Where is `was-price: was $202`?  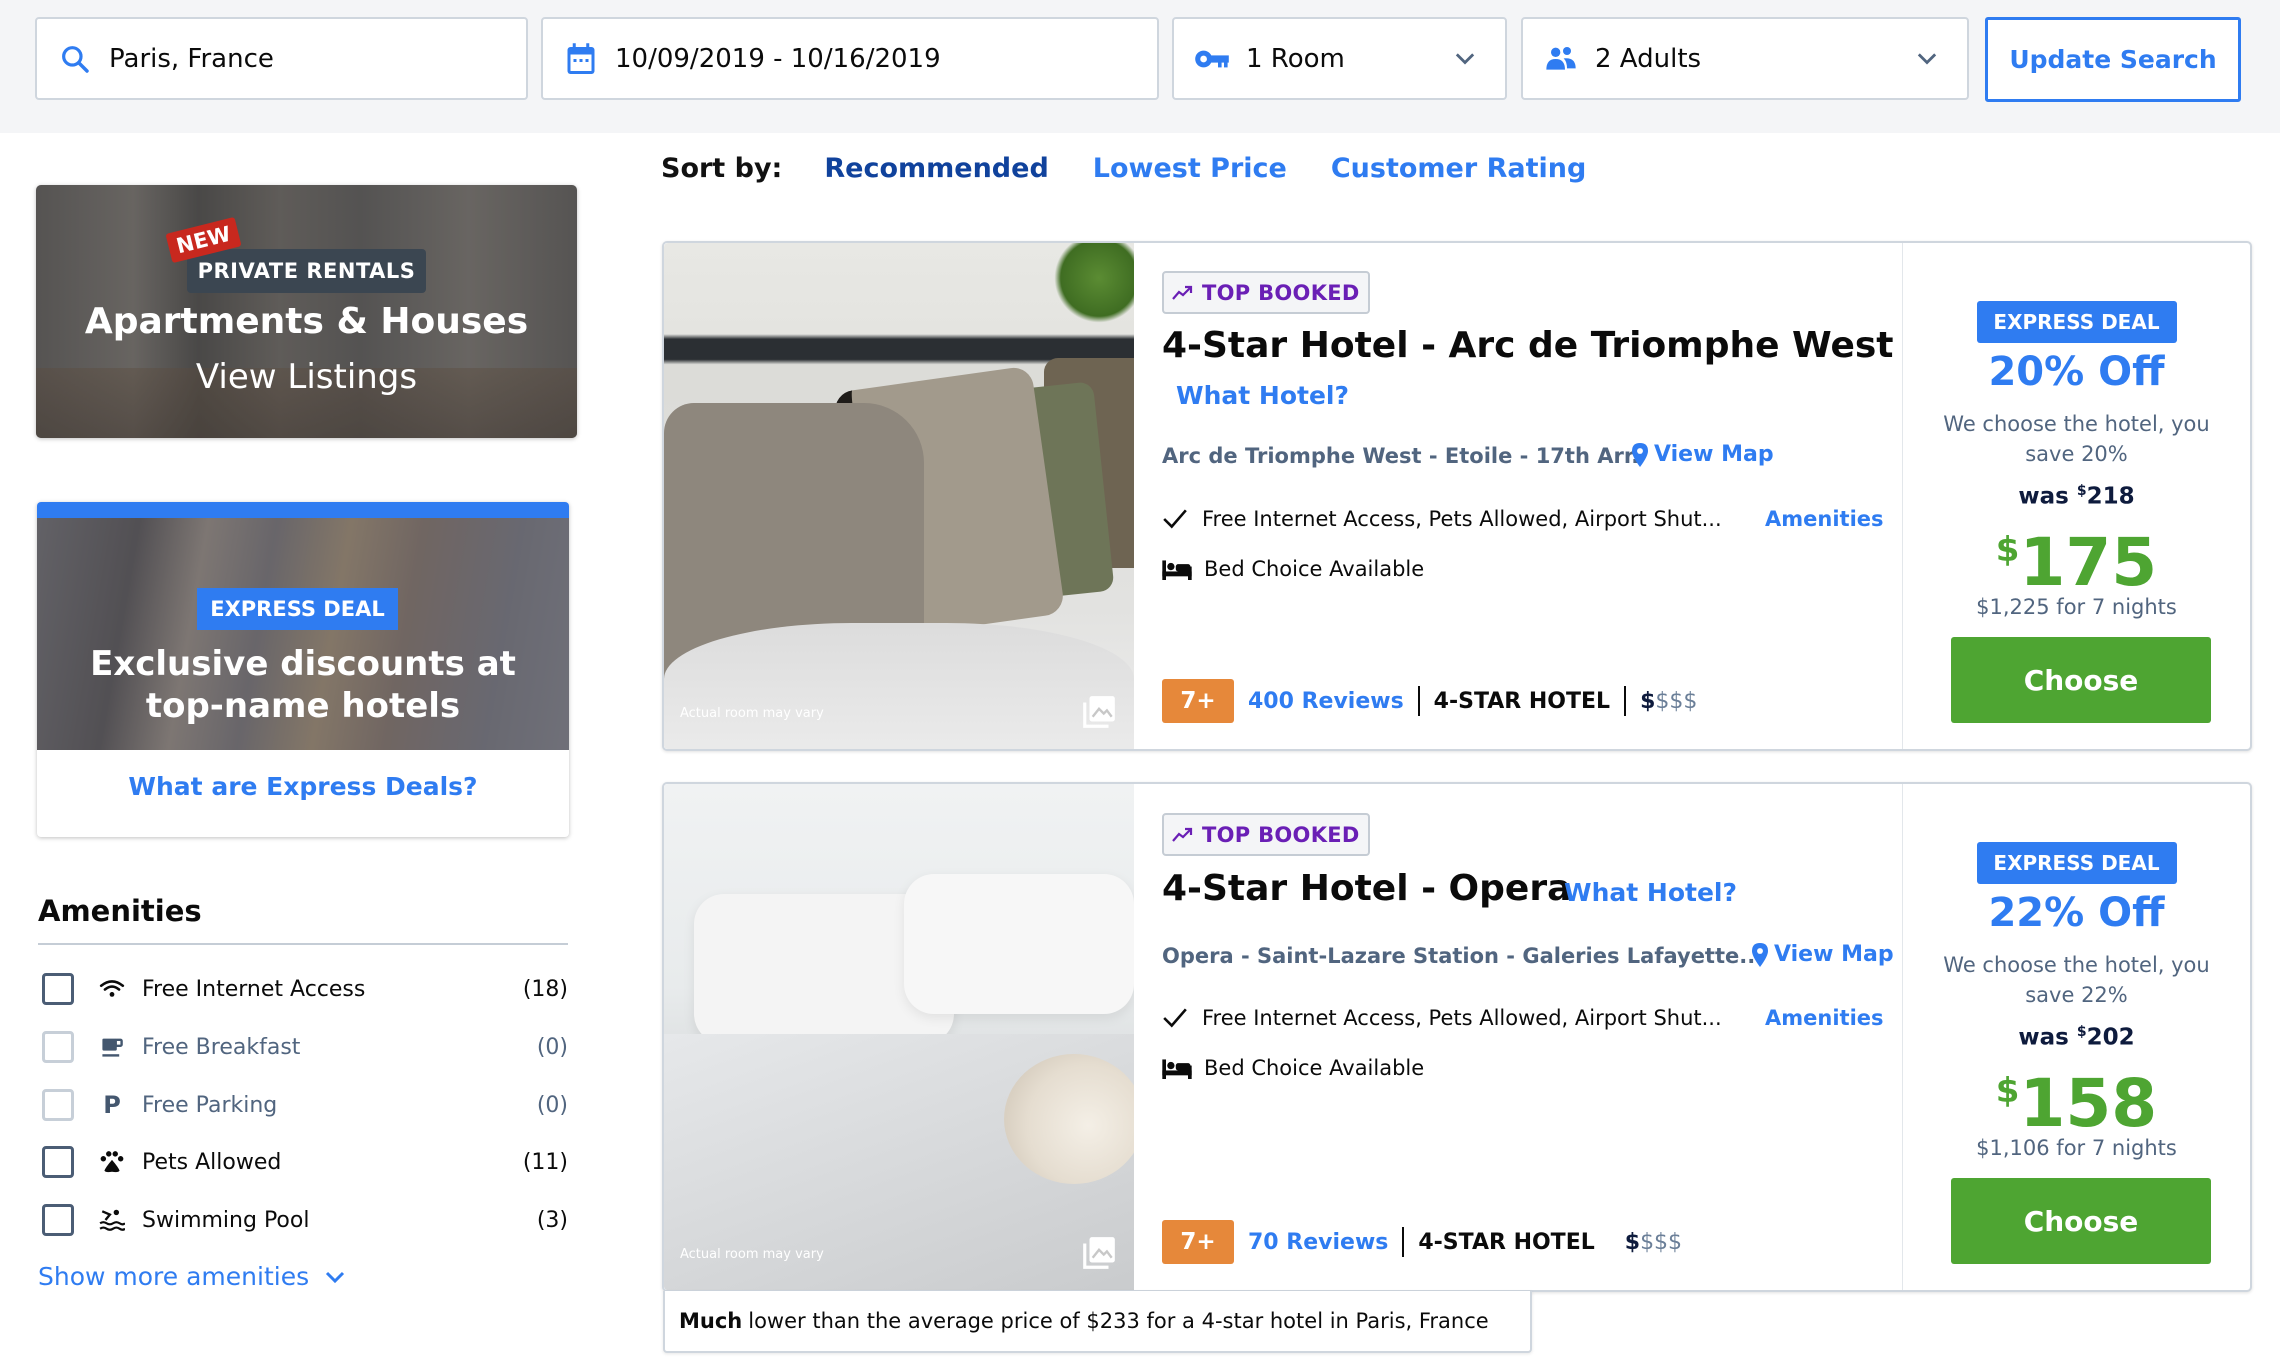 was-price: was $202 is located at coordinates (2076, 1037).